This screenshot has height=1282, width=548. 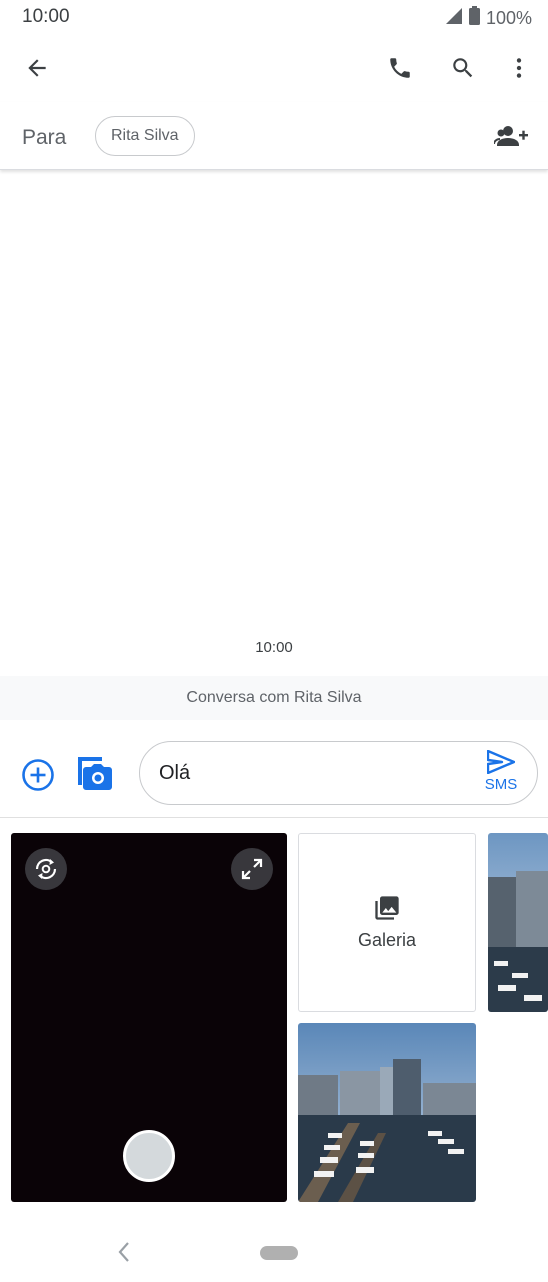 I want to click on system-nav-bar, so click(x=274, y=1256).